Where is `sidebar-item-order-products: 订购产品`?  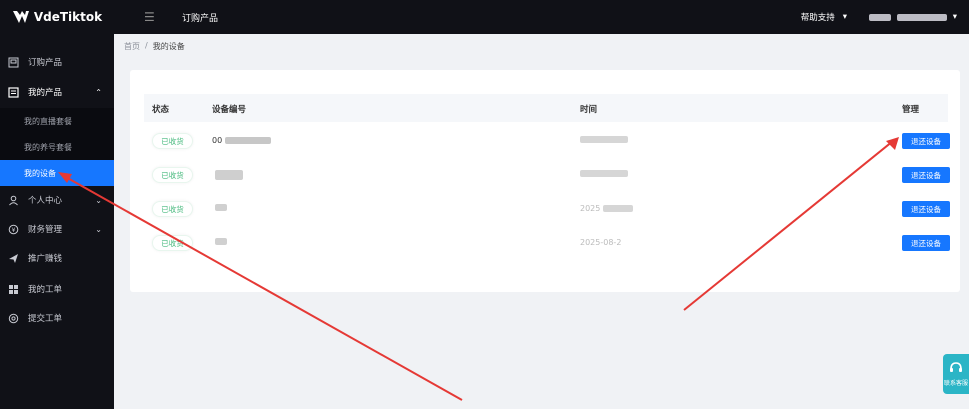 sidebar-item-order-products: 订购产品 is located at coordinates (57, 62).